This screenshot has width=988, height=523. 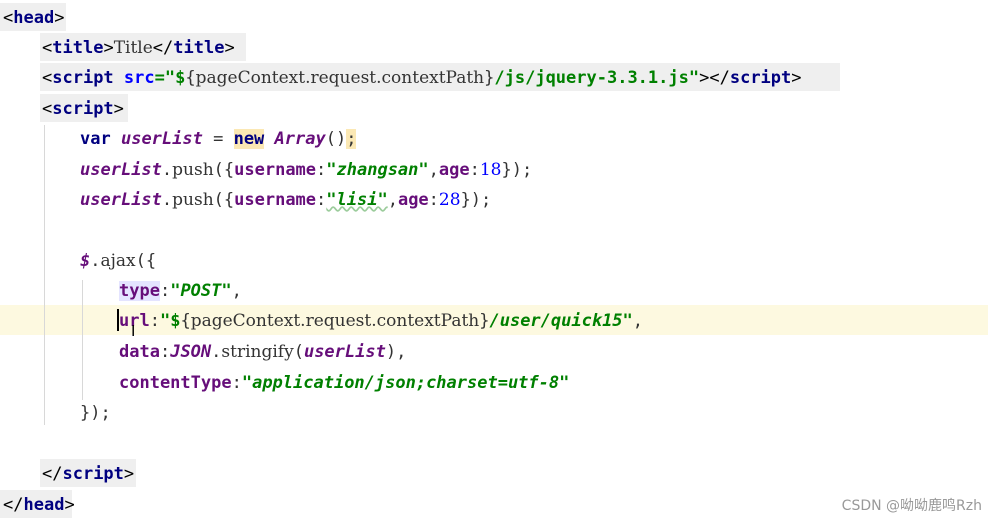 I want to click on code-line-10: type:"POST",, so click(x=180, y=291).